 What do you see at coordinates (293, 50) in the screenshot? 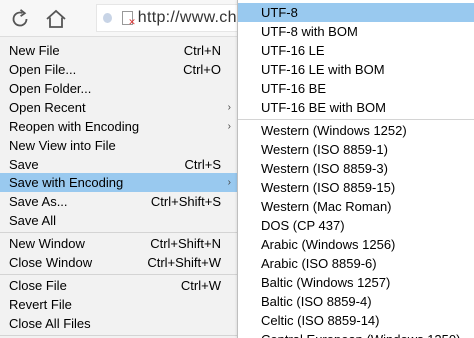
I see `encoding-item-label: UTF-16 LE` at bounding box center [293, 50].